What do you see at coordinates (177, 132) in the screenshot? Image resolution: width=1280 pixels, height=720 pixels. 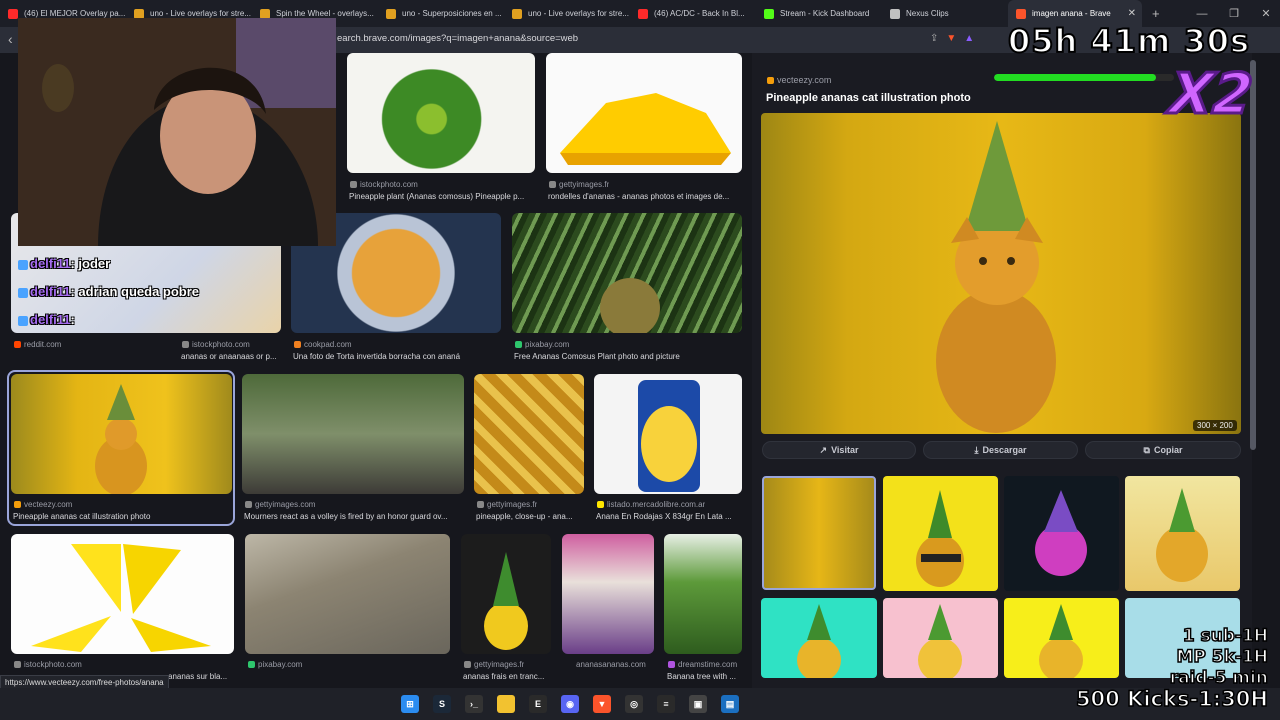 I see `webcam-overlay` at bounding box center [177, 132].